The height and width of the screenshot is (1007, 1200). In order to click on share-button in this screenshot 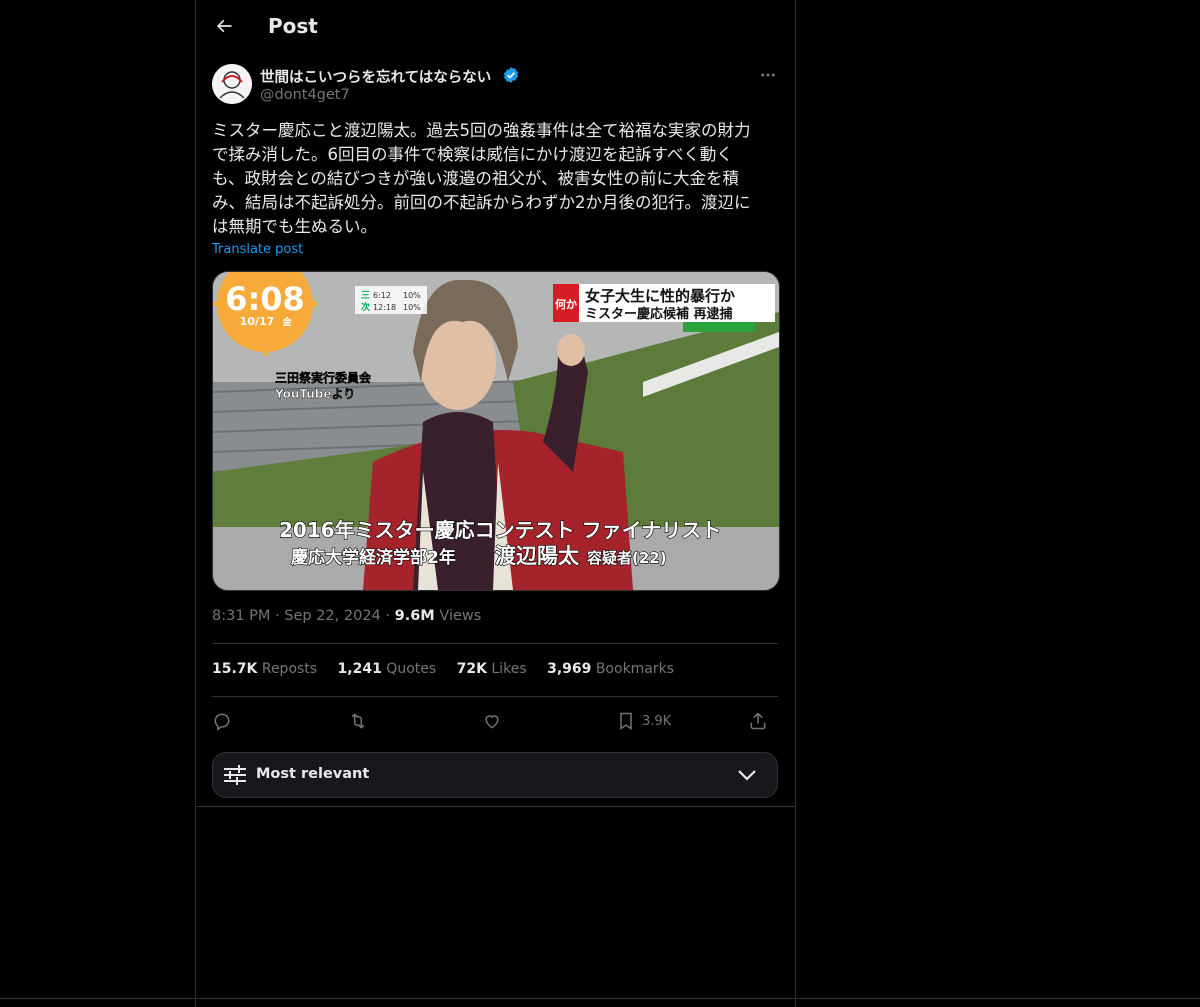, I will do `click(758, 721)`.